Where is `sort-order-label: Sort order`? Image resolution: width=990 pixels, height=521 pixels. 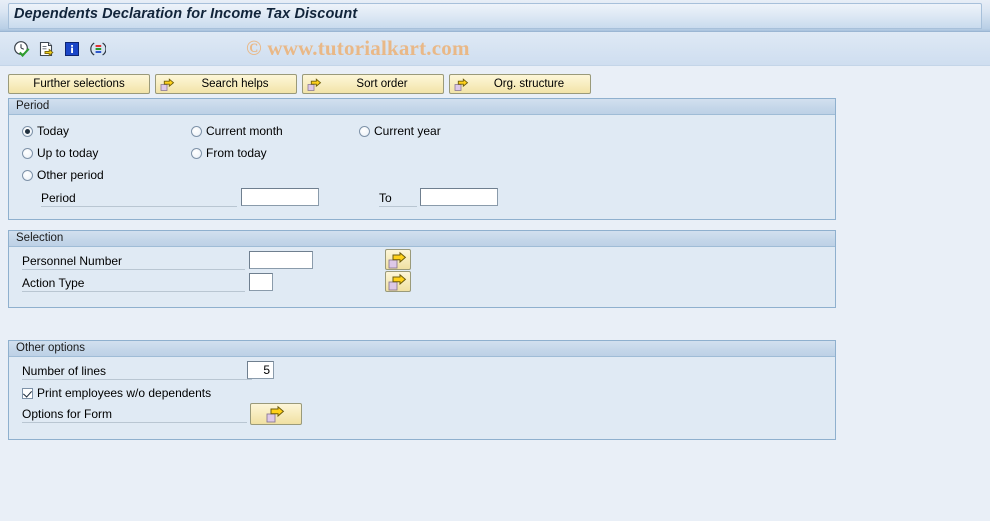 sort-order-label: Sort order is located at coordinates (382, 84).